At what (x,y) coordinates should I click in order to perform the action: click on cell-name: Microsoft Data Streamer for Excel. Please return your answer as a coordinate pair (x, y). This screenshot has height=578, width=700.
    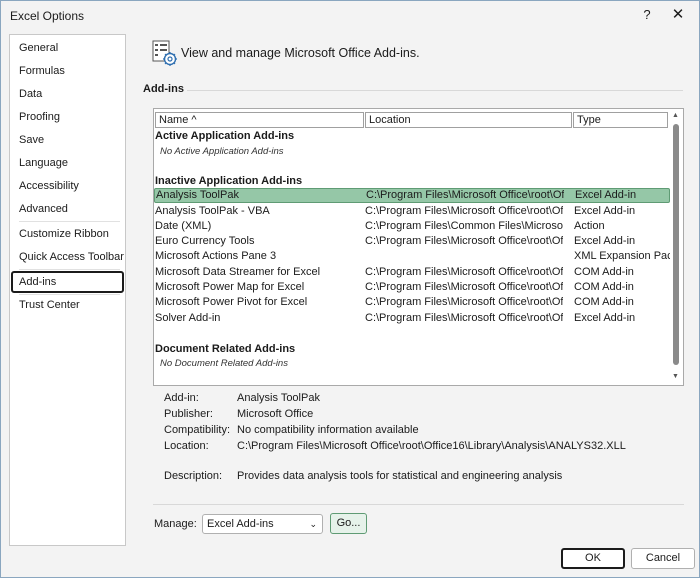
    Looking at the image, I should click on (238, 272).